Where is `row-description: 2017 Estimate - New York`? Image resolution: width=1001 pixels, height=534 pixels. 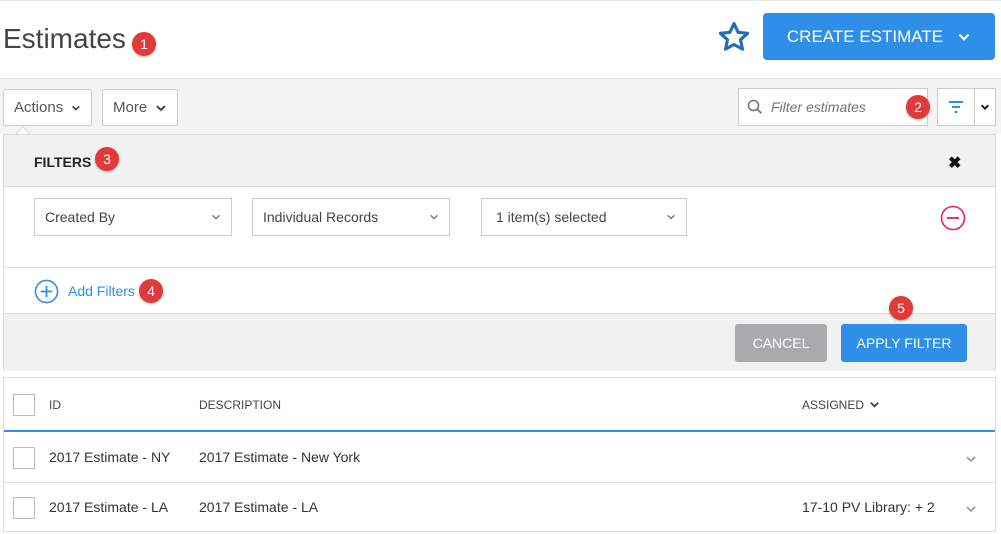 row-description: 2017 Estimate - New York is located at coordinates (280, 457).